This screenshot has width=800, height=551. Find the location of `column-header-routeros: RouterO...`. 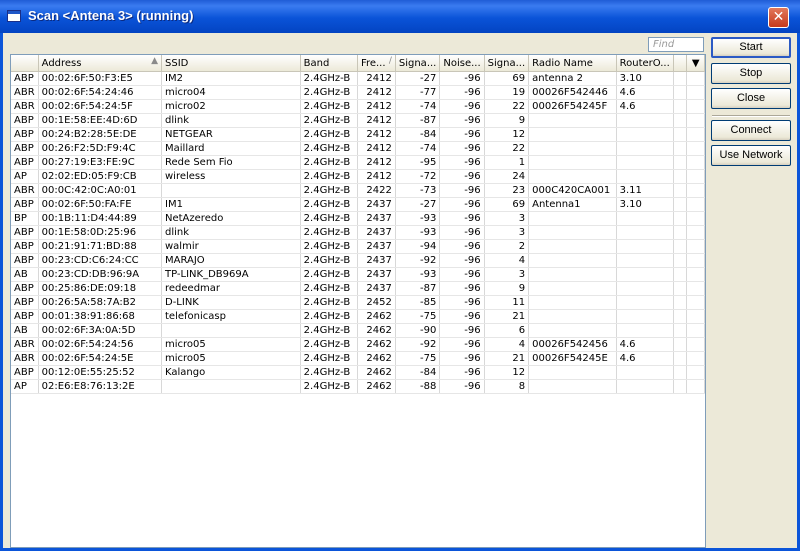

column-header-routeros: RouterO... is located at coordinates (645, 63).